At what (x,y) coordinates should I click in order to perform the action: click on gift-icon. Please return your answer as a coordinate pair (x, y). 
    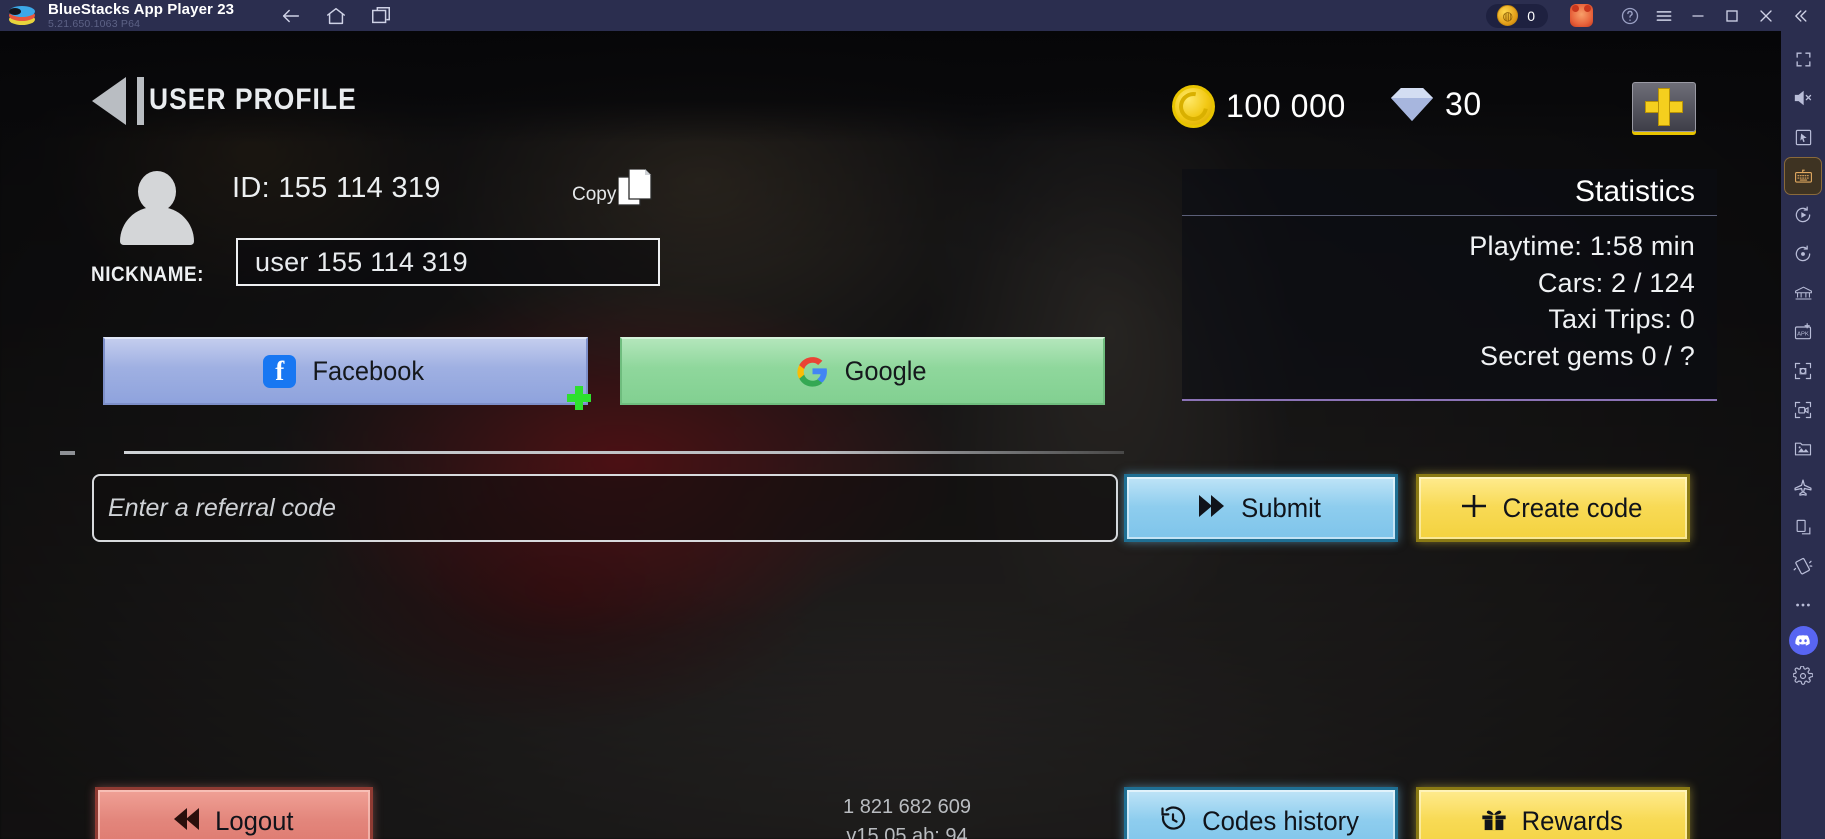
    Looking at the image, I should click on (1494, 821).